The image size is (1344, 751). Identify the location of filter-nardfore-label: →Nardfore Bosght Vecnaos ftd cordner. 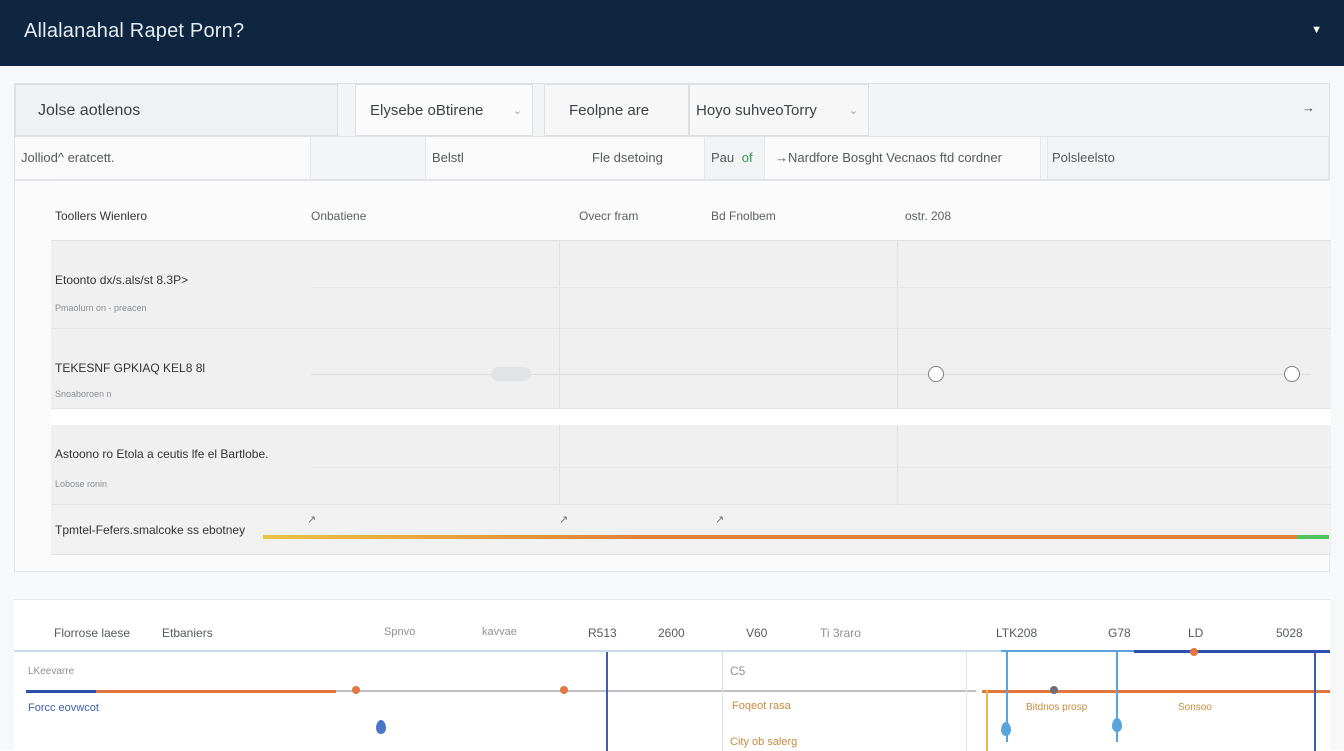
(888, 157).